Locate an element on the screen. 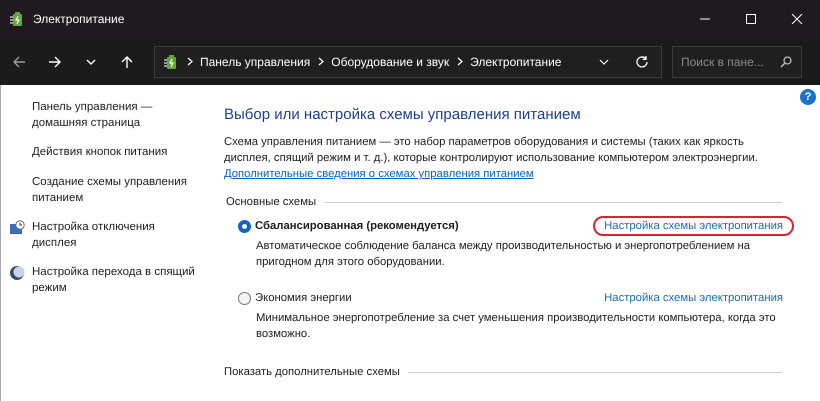 Image resolution: width=820 pixels, height=401 pixels. refresh-icon is located at coordinates (642, 61).